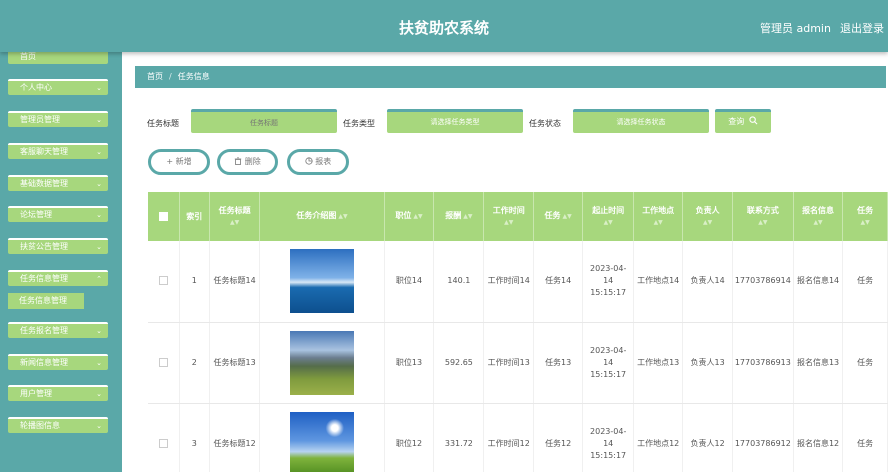  Describe the element at coordinates (155, 76) in the screenshot. I see `breadcrumb-home: 首页` at that location.